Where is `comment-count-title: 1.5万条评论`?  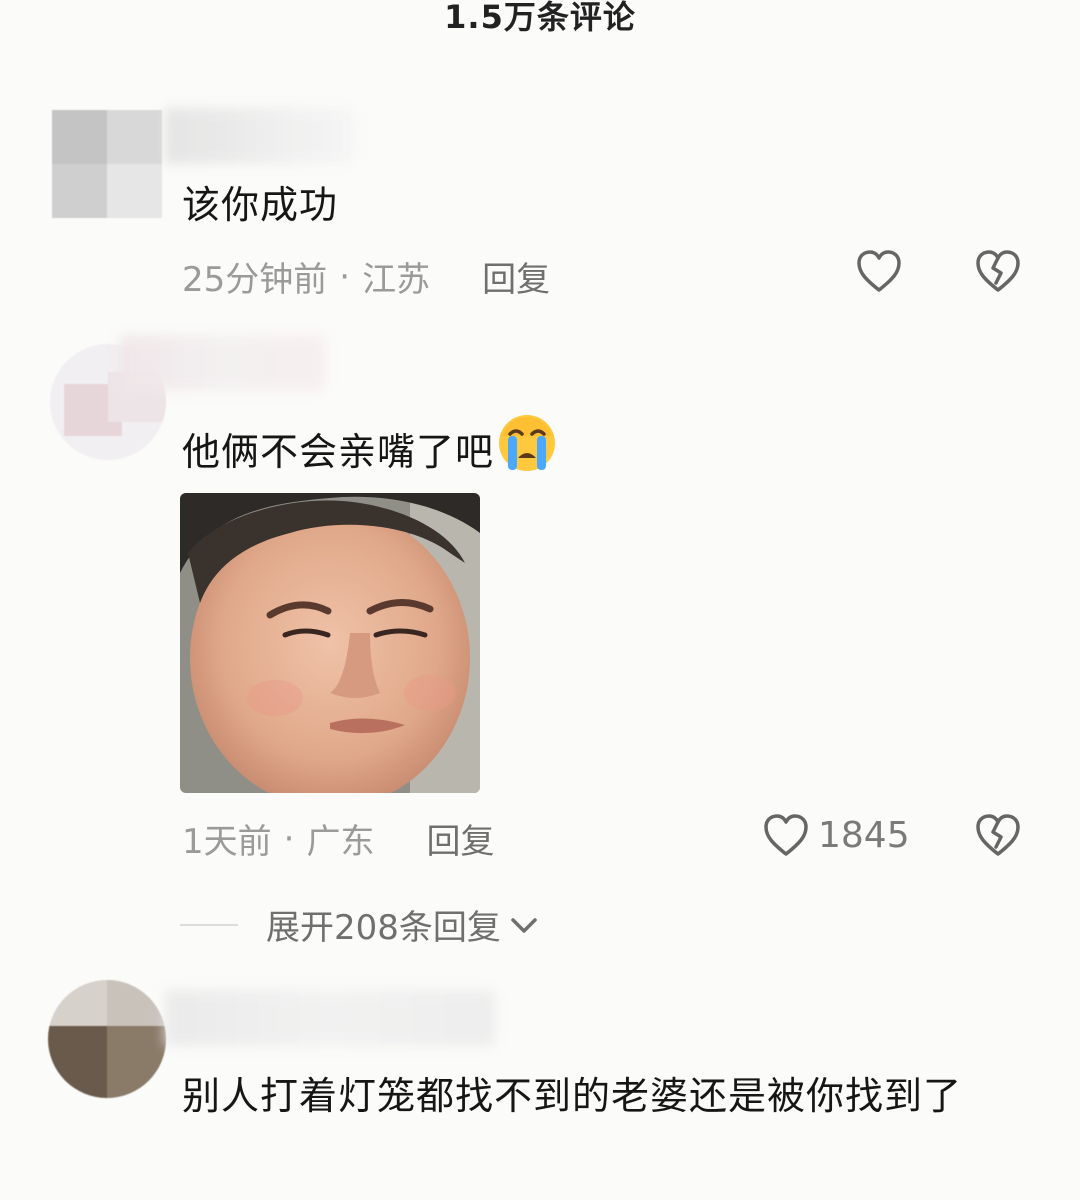 comment-count-title: 1.5万条评论 is located at coordinates (540, 18).